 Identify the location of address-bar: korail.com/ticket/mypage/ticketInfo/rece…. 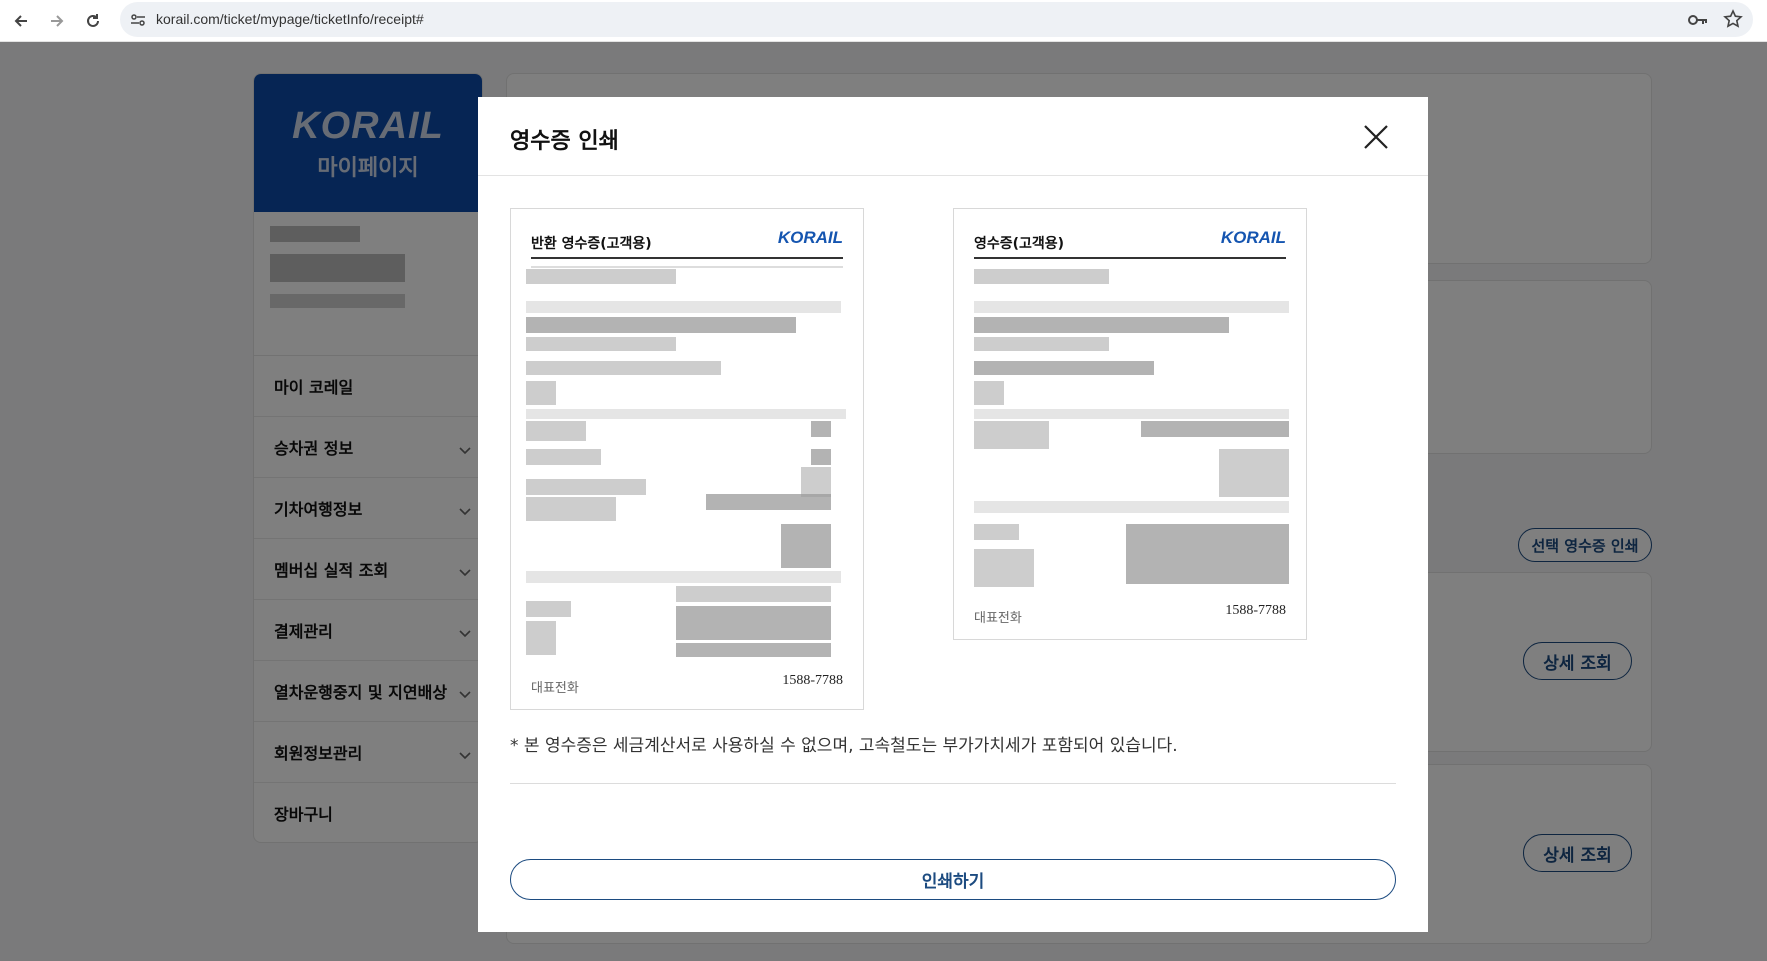
(936, 19).